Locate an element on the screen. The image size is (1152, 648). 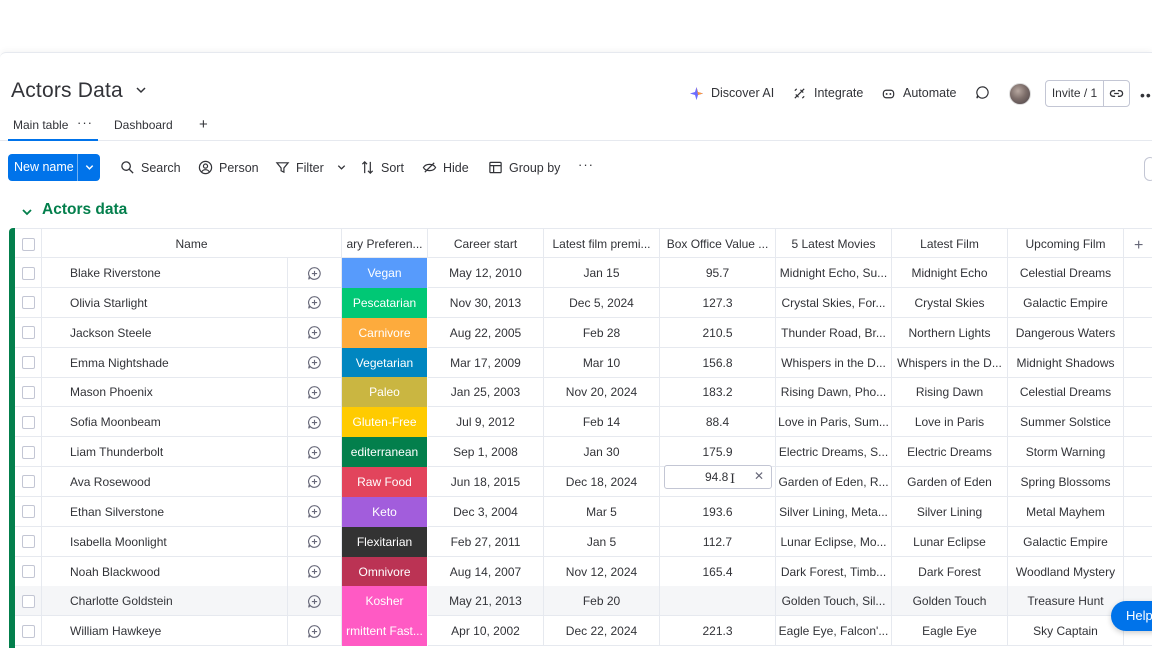
cell-diet: editerranean is located at coordinates (385, 452).